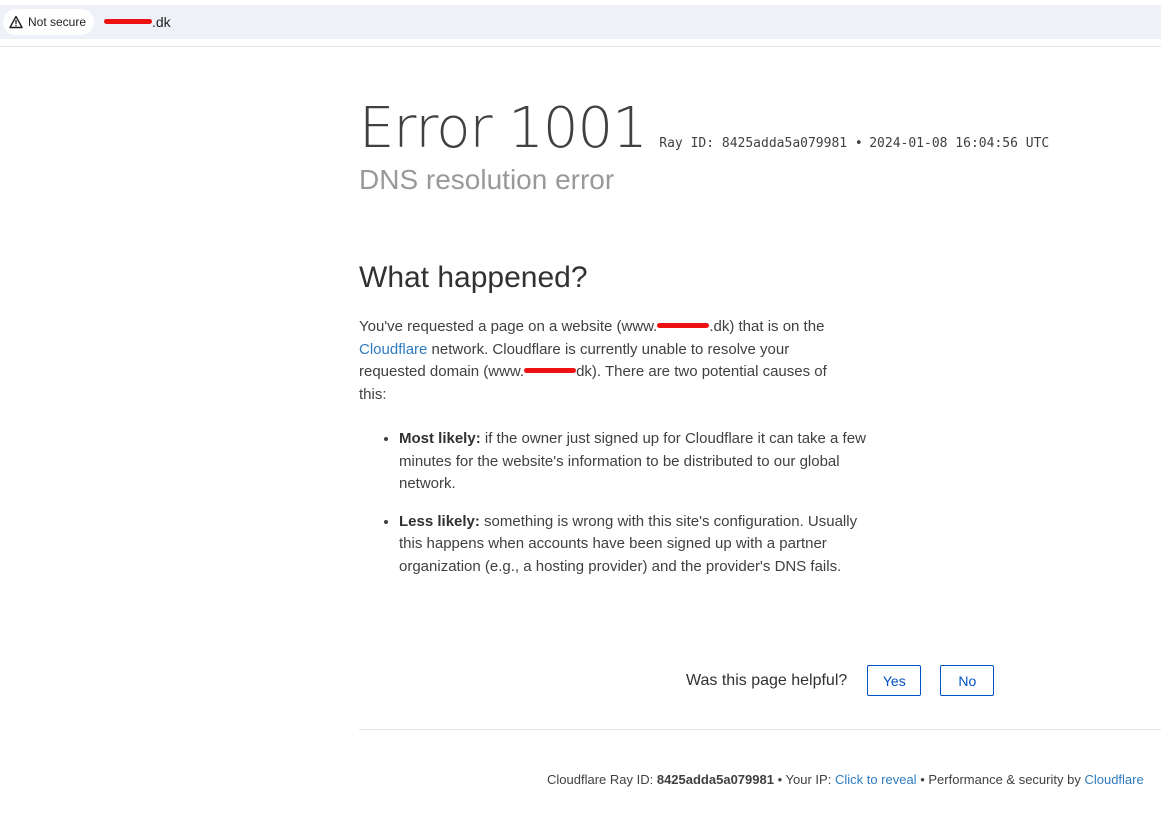 This screenshot has height=815, width=1161. What do you see at coordinates (487, 179) in the screenshot?
I see `error-subtitle: DNS resolution error` at bounding box center [487, 179].